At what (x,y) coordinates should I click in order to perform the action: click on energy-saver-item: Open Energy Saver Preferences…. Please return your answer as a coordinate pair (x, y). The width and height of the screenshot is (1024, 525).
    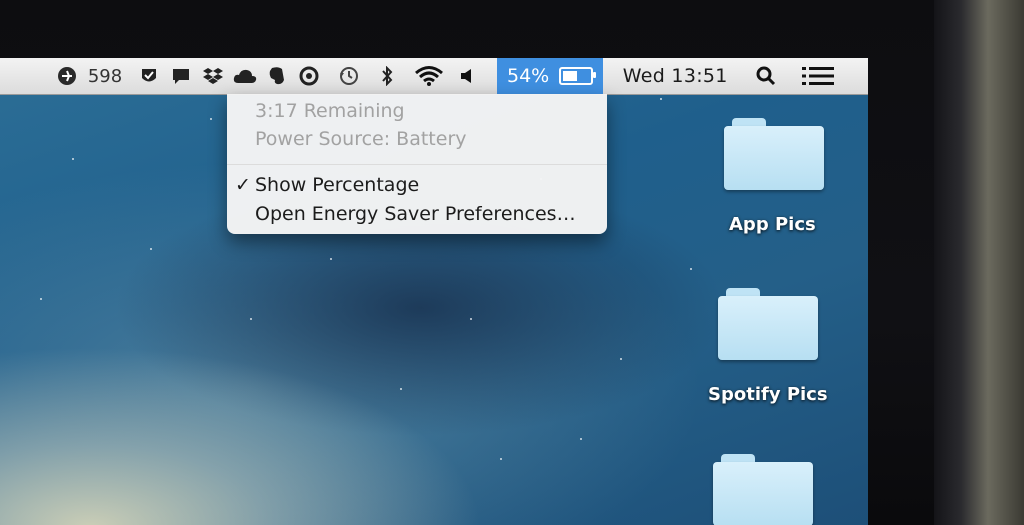
    Looking at the image, I should click on (415, 214).